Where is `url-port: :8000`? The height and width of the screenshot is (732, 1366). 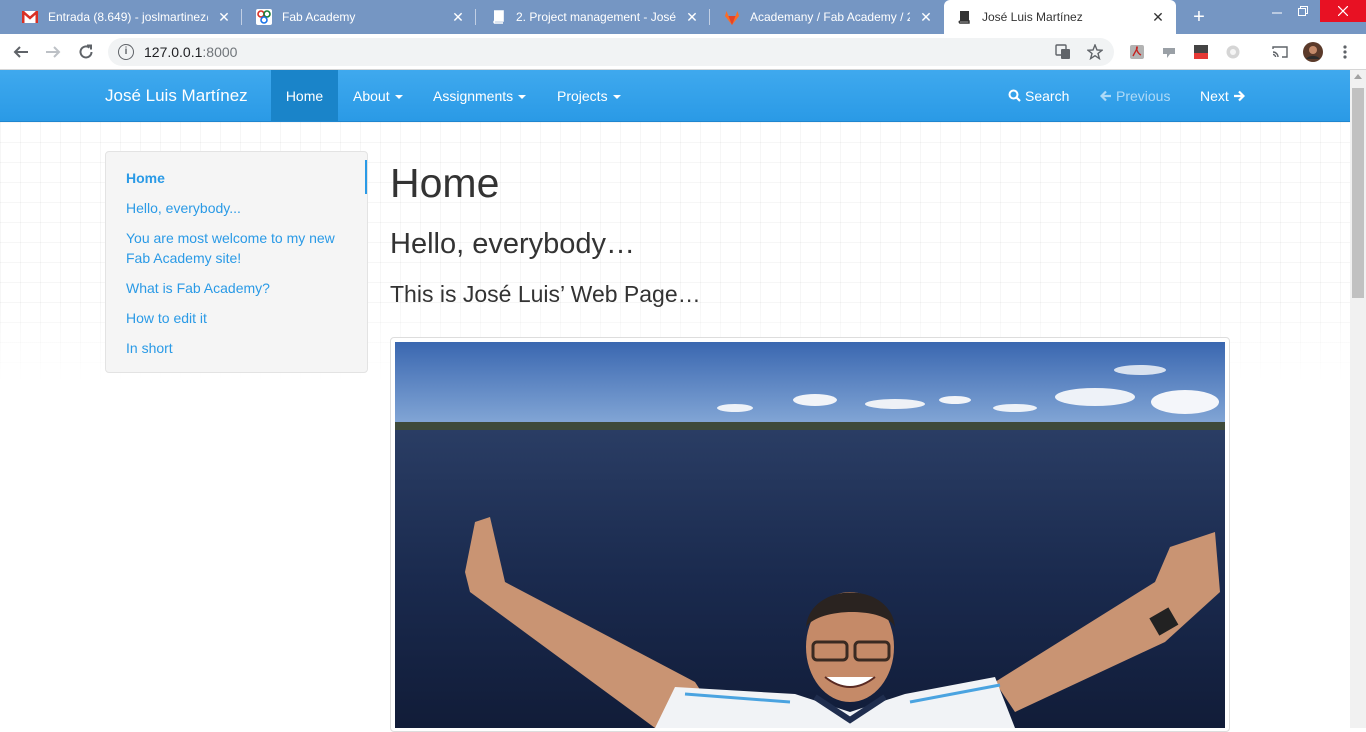
url-port: :8000 is located at coordinates (220, 52).